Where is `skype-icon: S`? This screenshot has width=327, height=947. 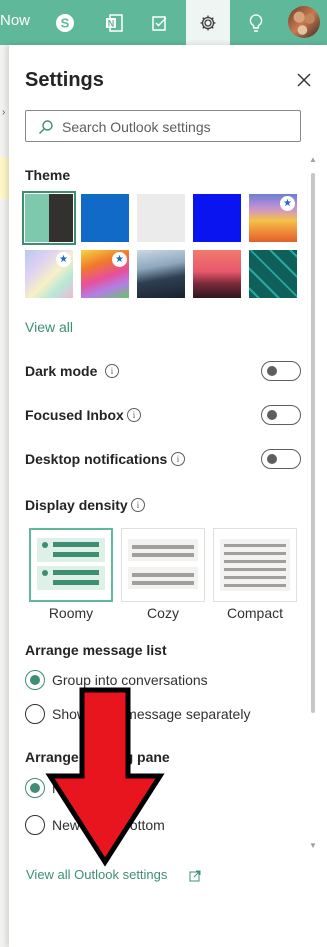 skype-icon: S is located at coordinates (65, 22).